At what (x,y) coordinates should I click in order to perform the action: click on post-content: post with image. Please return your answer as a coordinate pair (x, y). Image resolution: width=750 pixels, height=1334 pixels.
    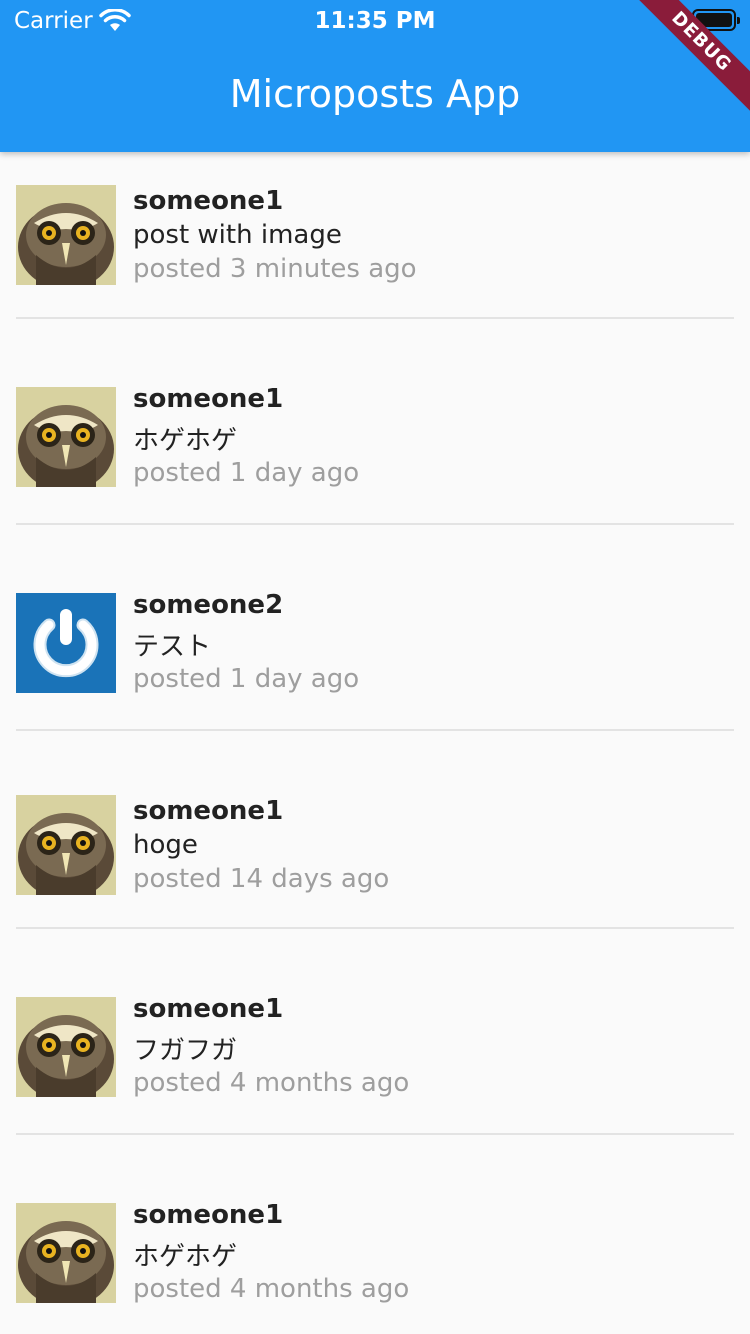
    Looking at the image, I should click on (237, 235).